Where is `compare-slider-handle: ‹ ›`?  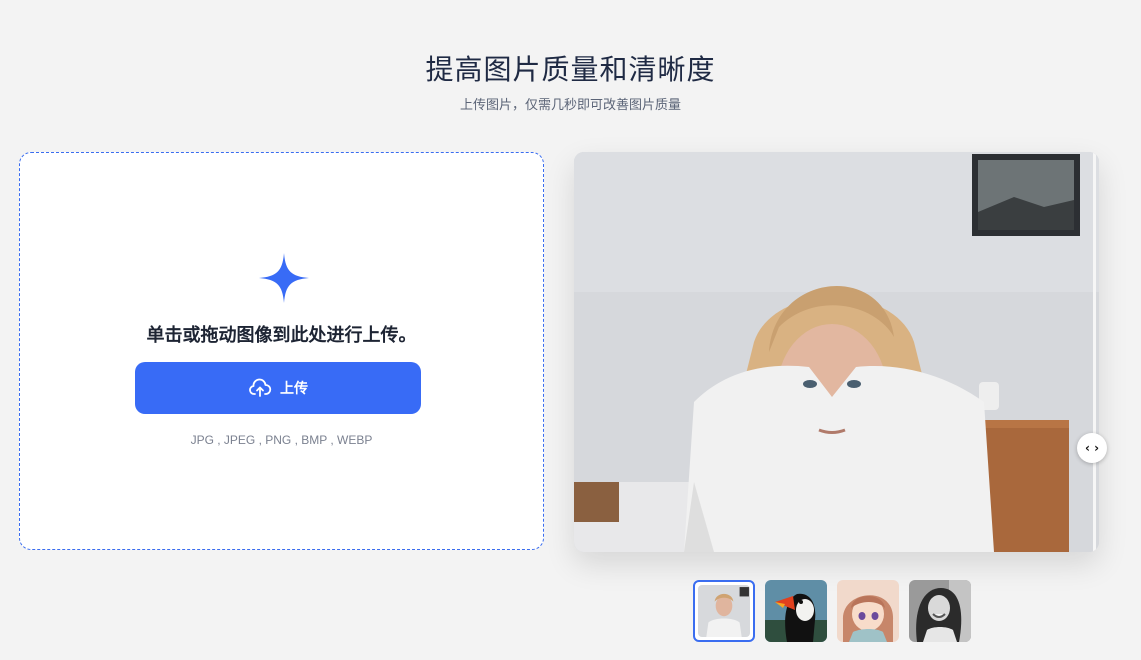 compare-slider-handle: ‹ › is located at coordinates (1092, 448).